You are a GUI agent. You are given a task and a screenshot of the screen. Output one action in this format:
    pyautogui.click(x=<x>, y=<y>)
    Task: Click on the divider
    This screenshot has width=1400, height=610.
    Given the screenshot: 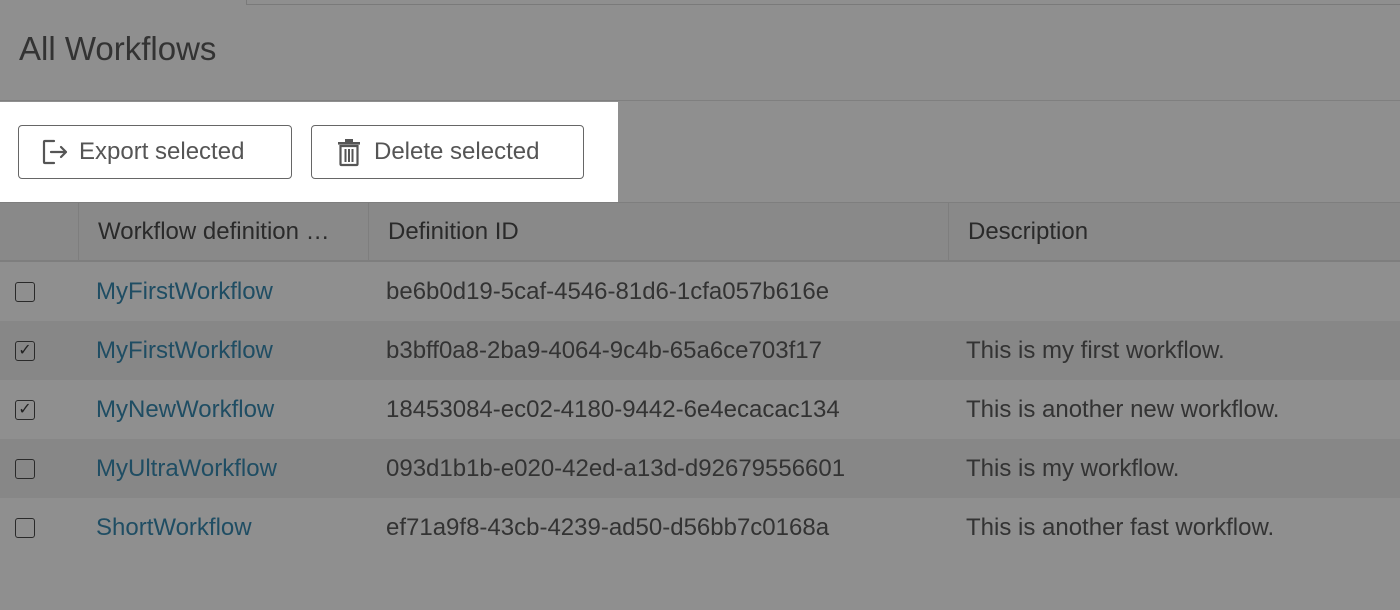 What is the action you would take?
    pyautogui.click(x=700, y=100)
    